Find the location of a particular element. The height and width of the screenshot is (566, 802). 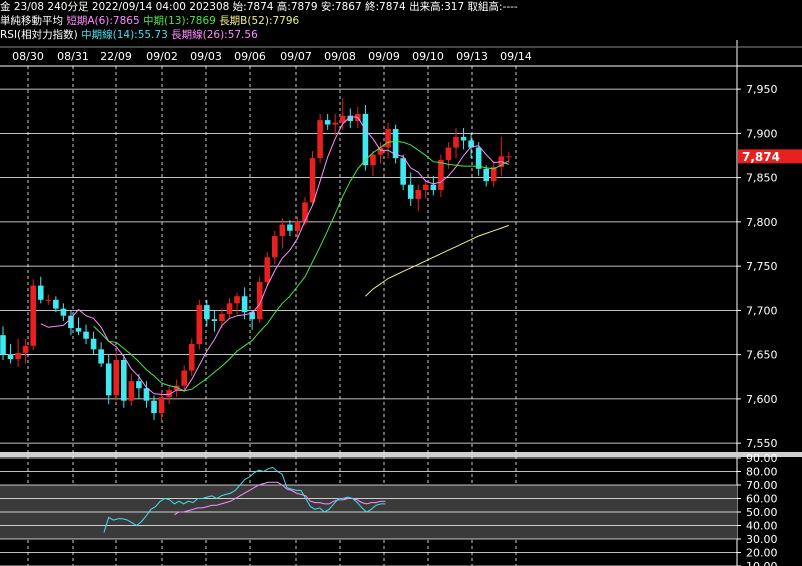

rsi-tick-label: 60.00 is located at coordinates (762, 499).